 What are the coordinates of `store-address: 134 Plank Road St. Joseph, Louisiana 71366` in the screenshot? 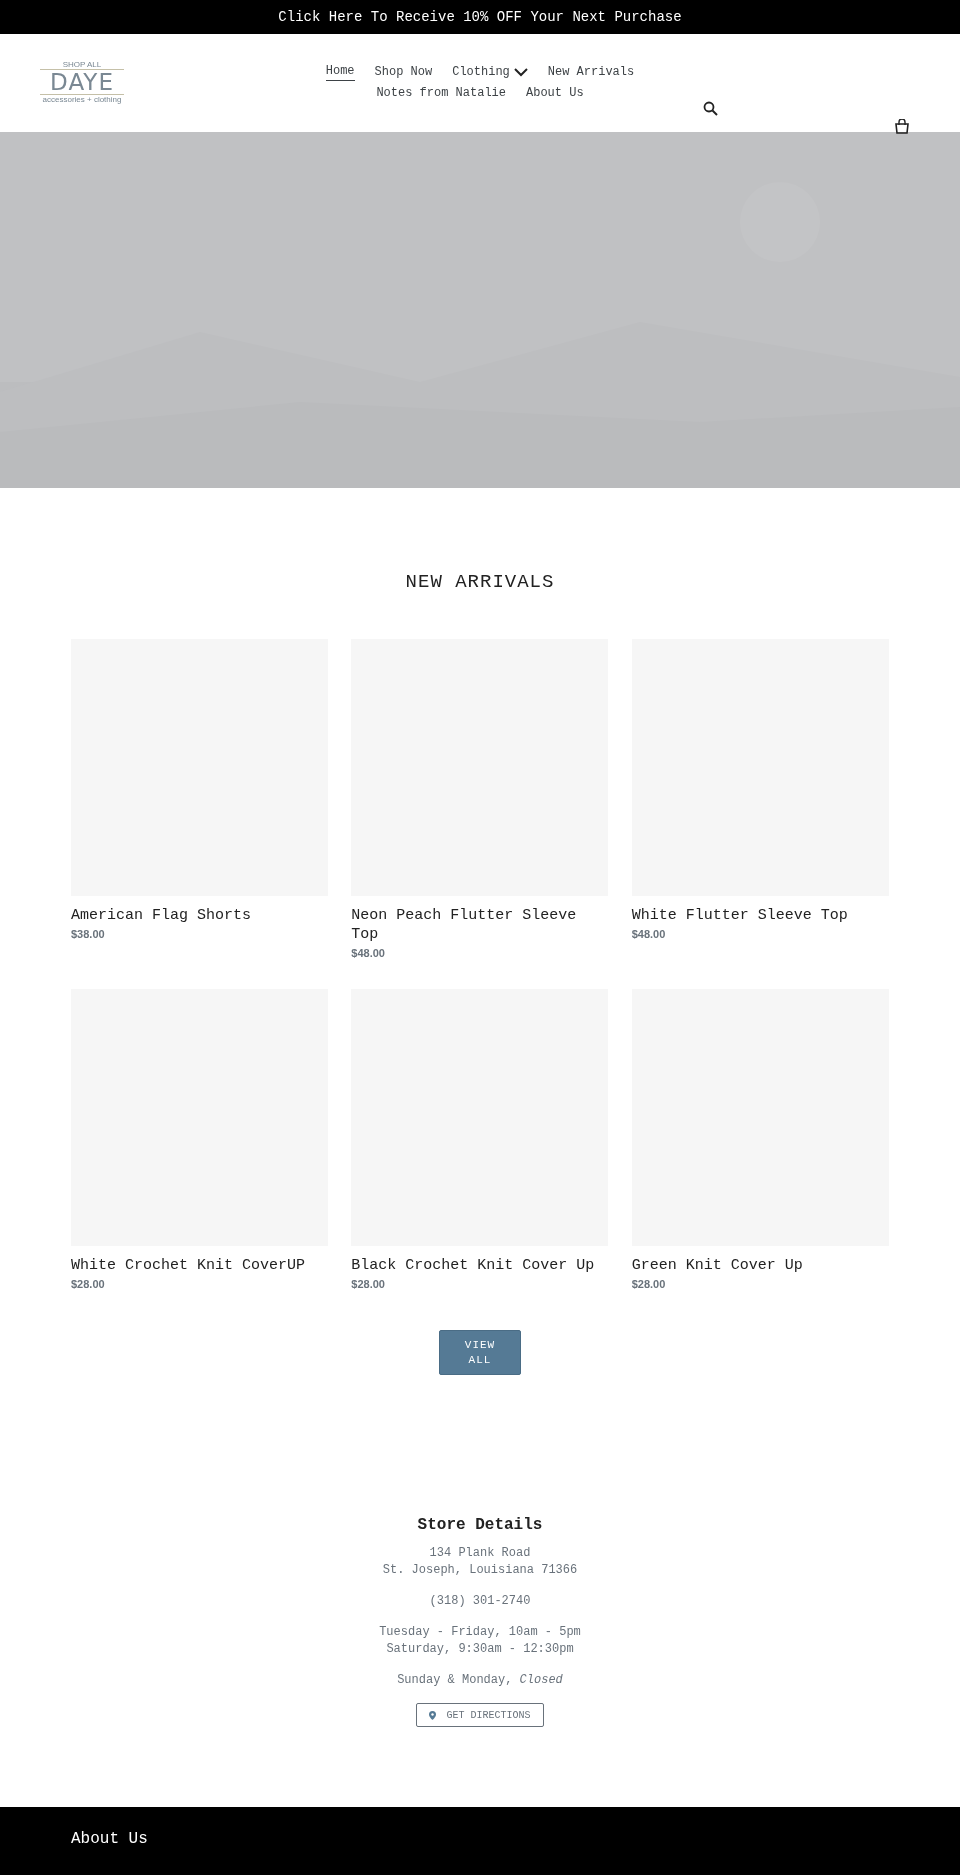 It's located at (480, 1562).